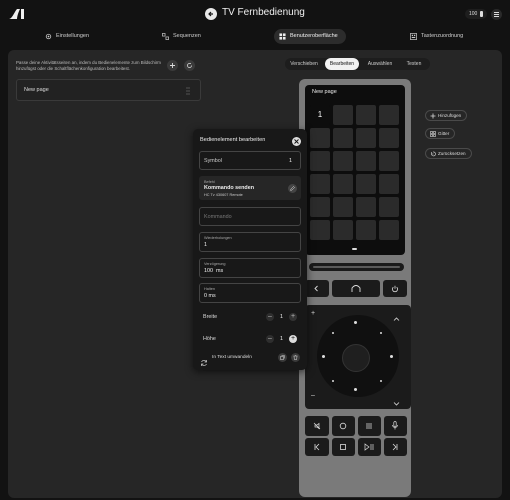 The image size is (510, 500). Describe the element at coordinates (313, 313) in the screenshot. I see `volume-up-icon: +` at that location.